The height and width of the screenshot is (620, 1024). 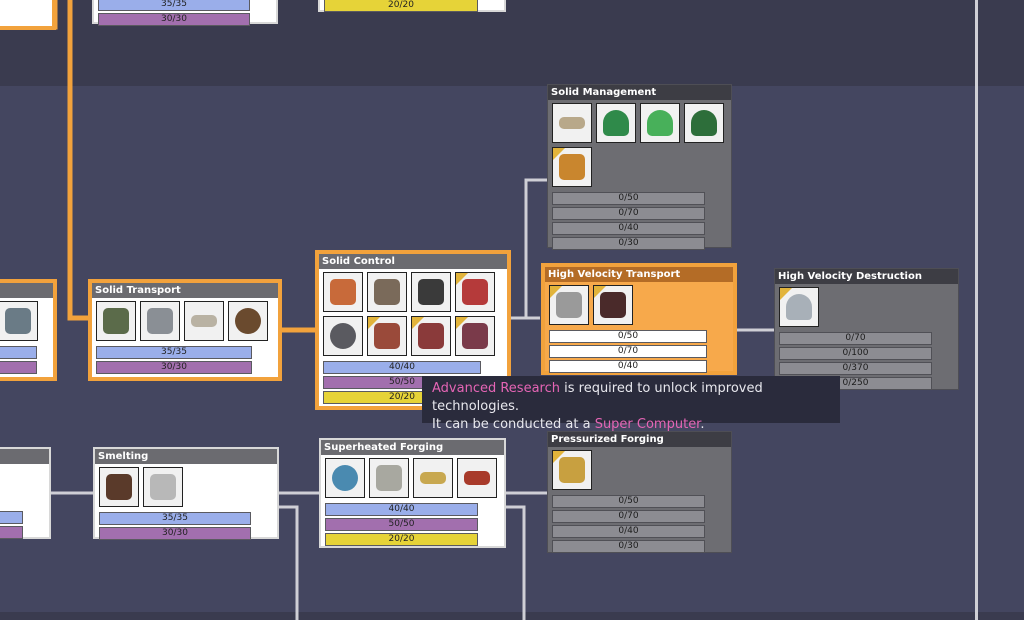 What do you see at coordinates (572, 167) in the screenshot?
I see `storage-icon` at bounding box center [572, 167].